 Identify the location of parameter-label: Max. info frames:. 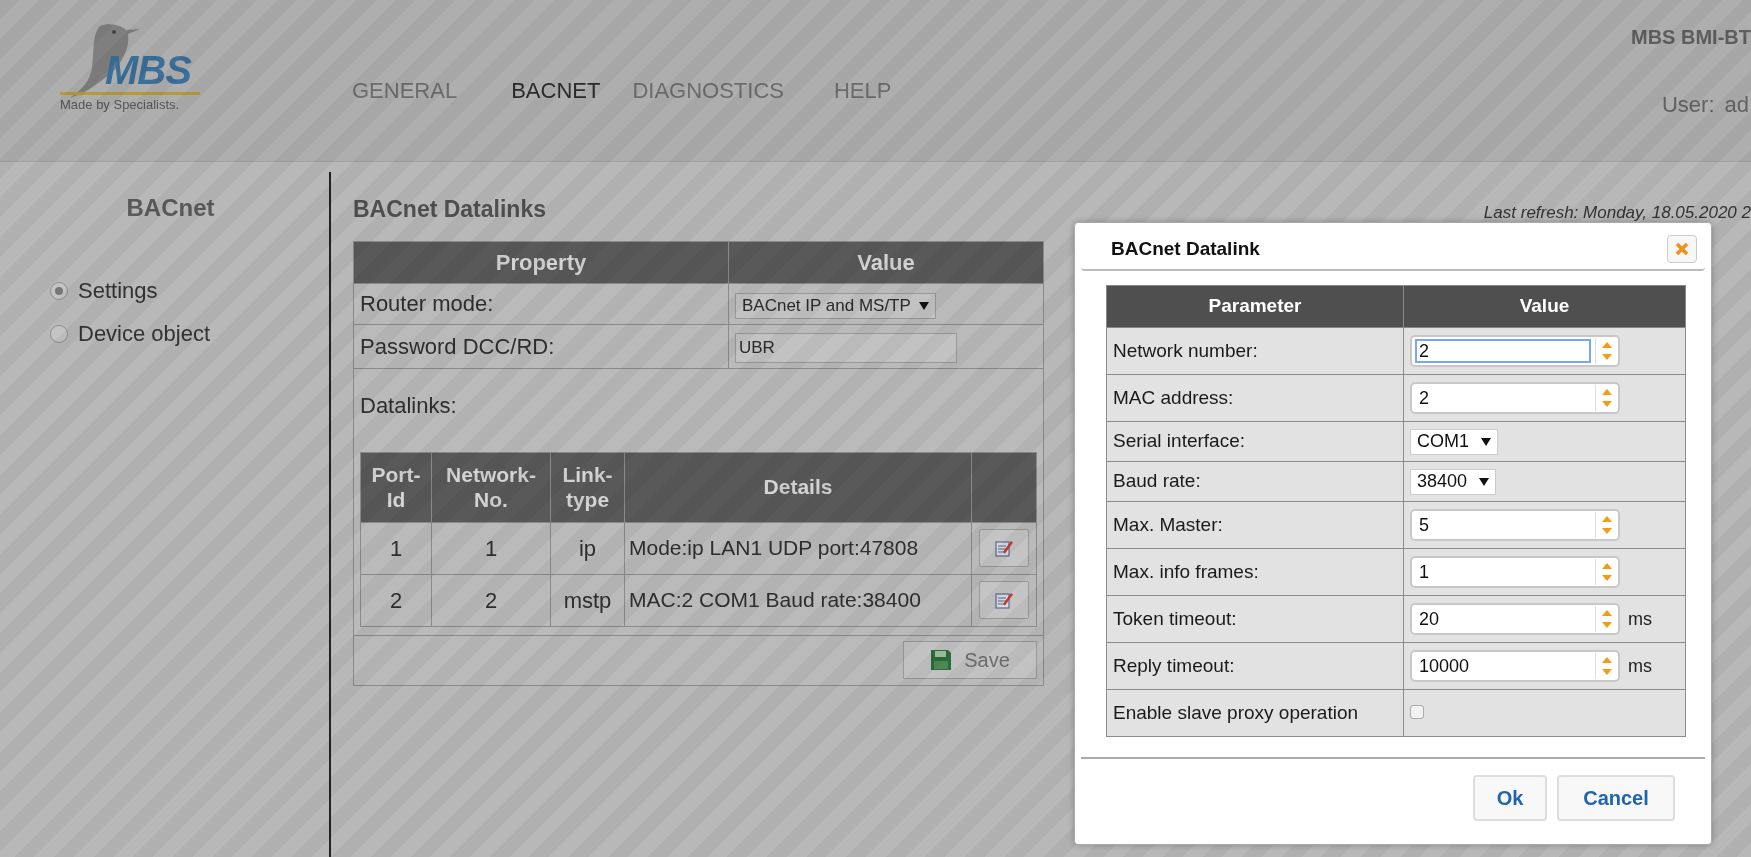
(1255, 572).